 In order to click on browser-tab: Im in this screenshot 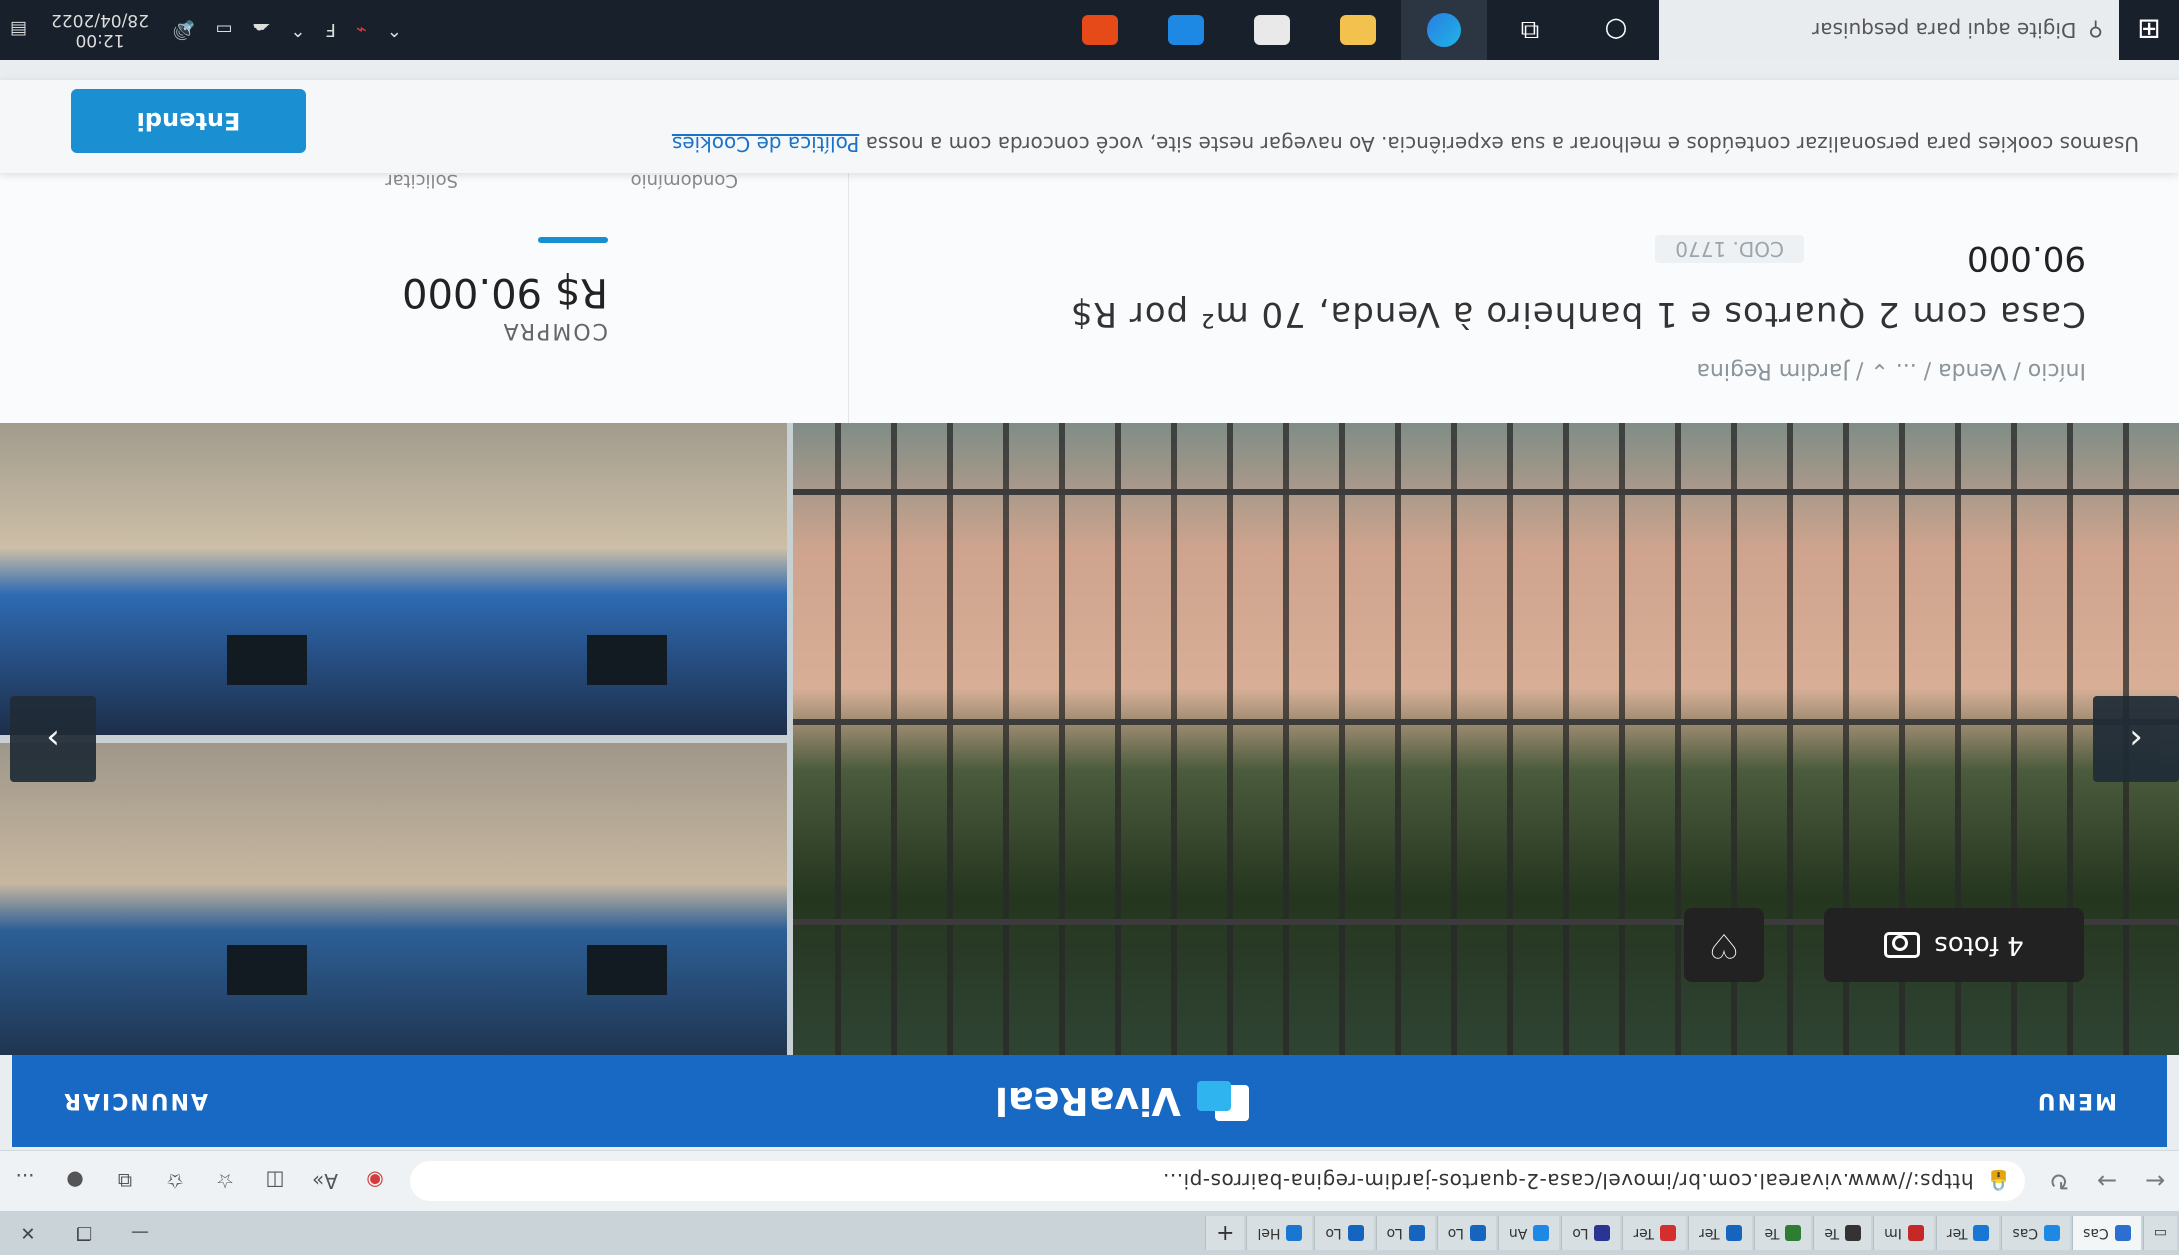, I will do `click(1903, 1233)`.